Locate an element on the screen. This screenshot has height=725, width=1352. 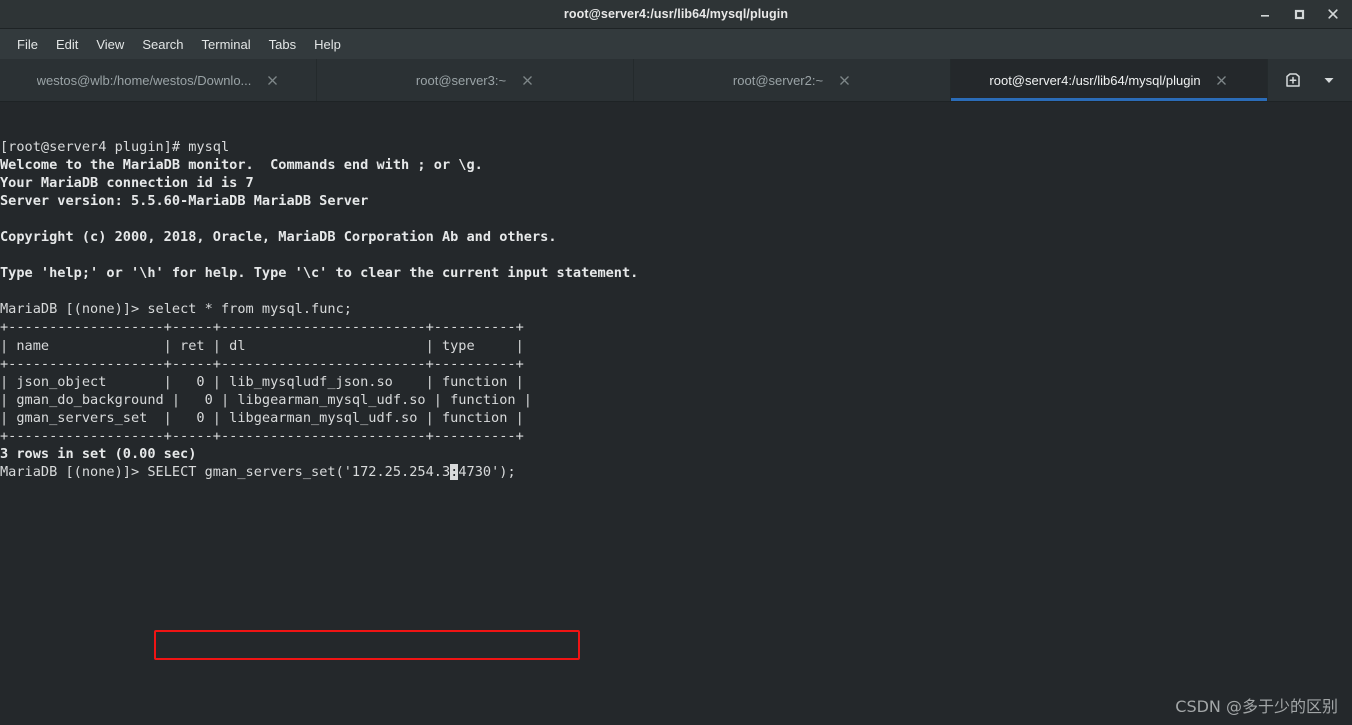
shell-prompt: [root@server4 plugin]# is located at coordinates (94, 147).